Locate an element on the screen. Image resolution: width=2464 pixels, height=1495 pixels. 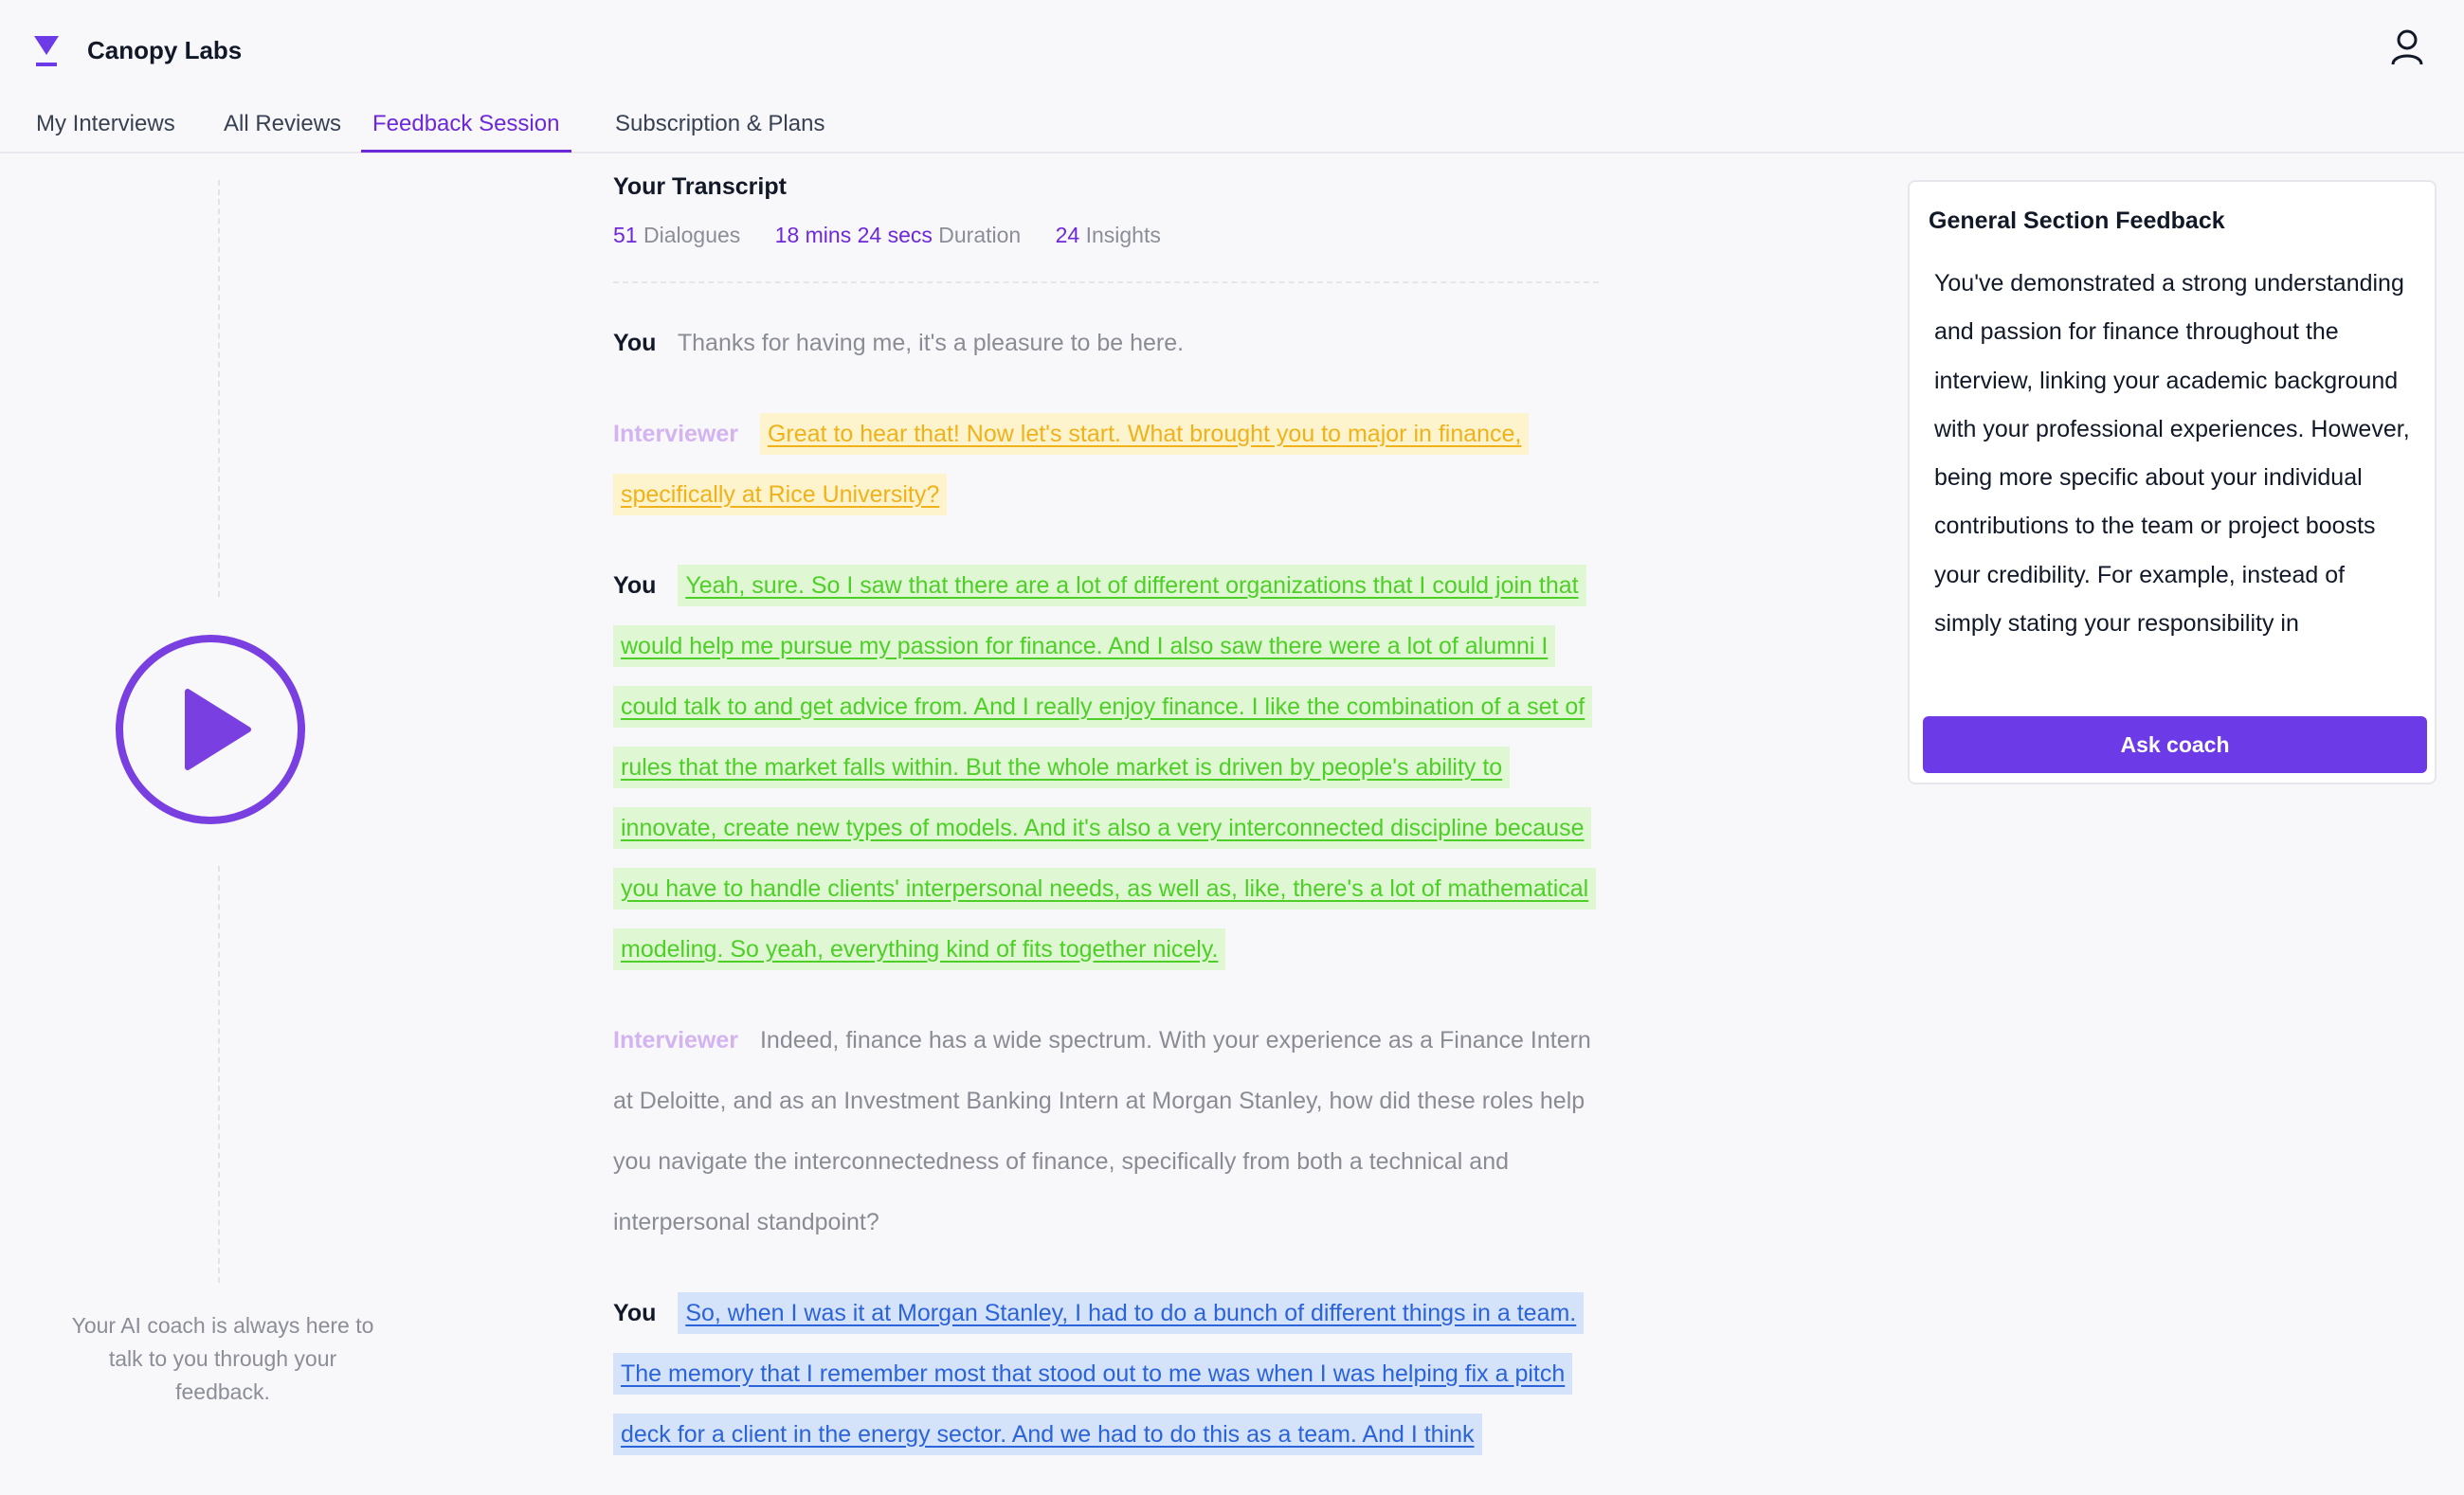
canopy-logo-icon is located at coordinates (46, 51).